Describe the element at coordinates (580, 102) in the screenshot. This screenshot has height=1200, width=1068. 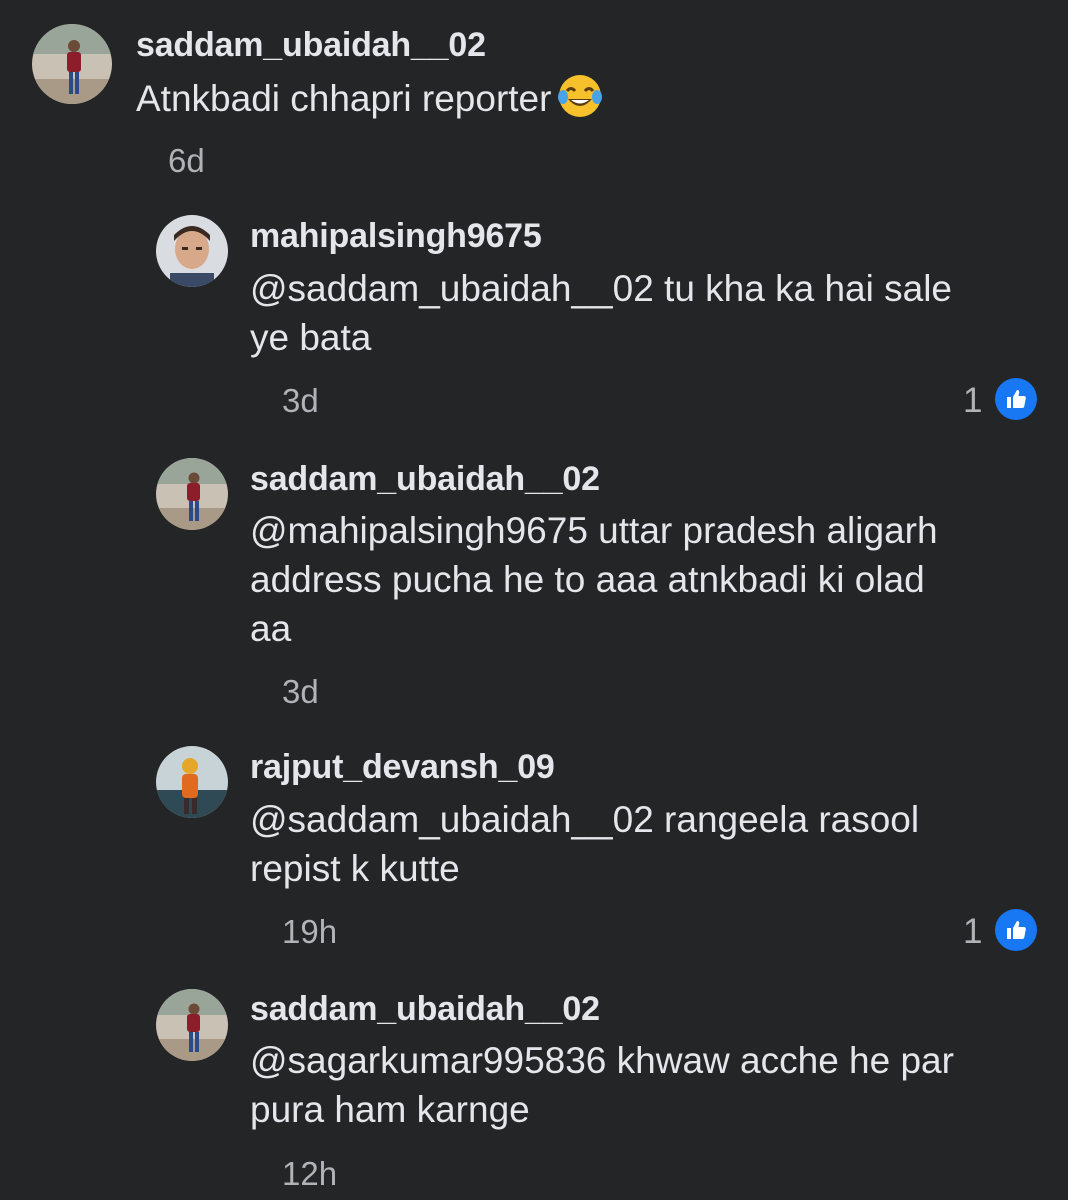
I see `laughing-emoji-icon` at that location.